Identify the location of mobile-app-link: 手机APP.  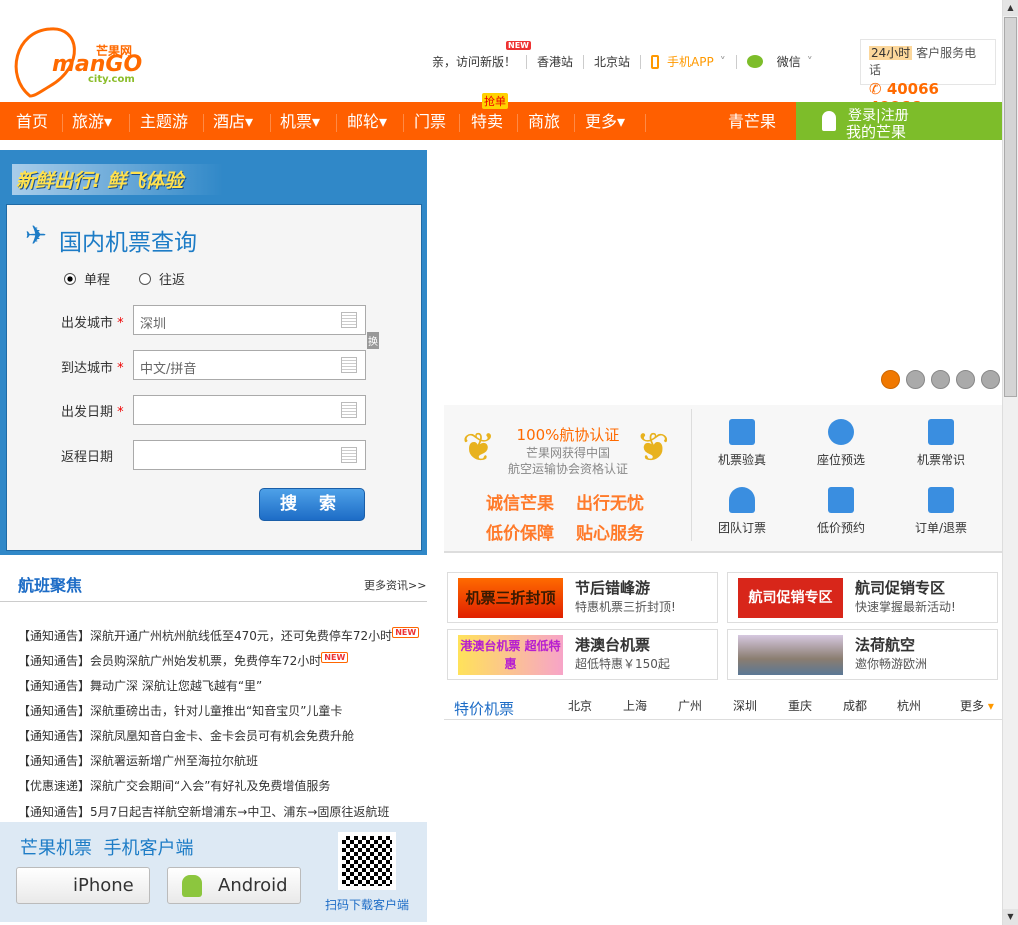
(690, 61).